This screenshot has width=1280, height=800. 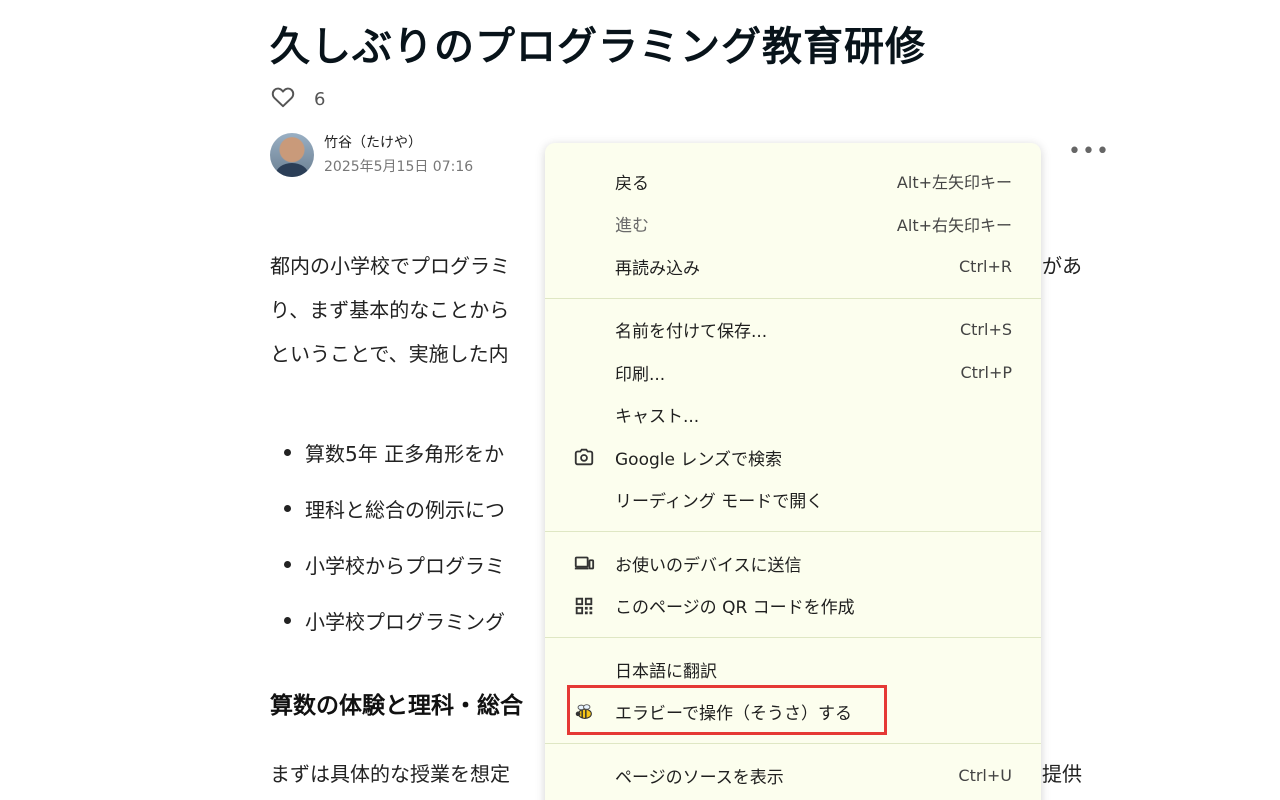 What do you see at coordinates (389, 354) in the screenshot?
I see `paragraph-line: ということで、実施した内` at bounding box center [389, 354].